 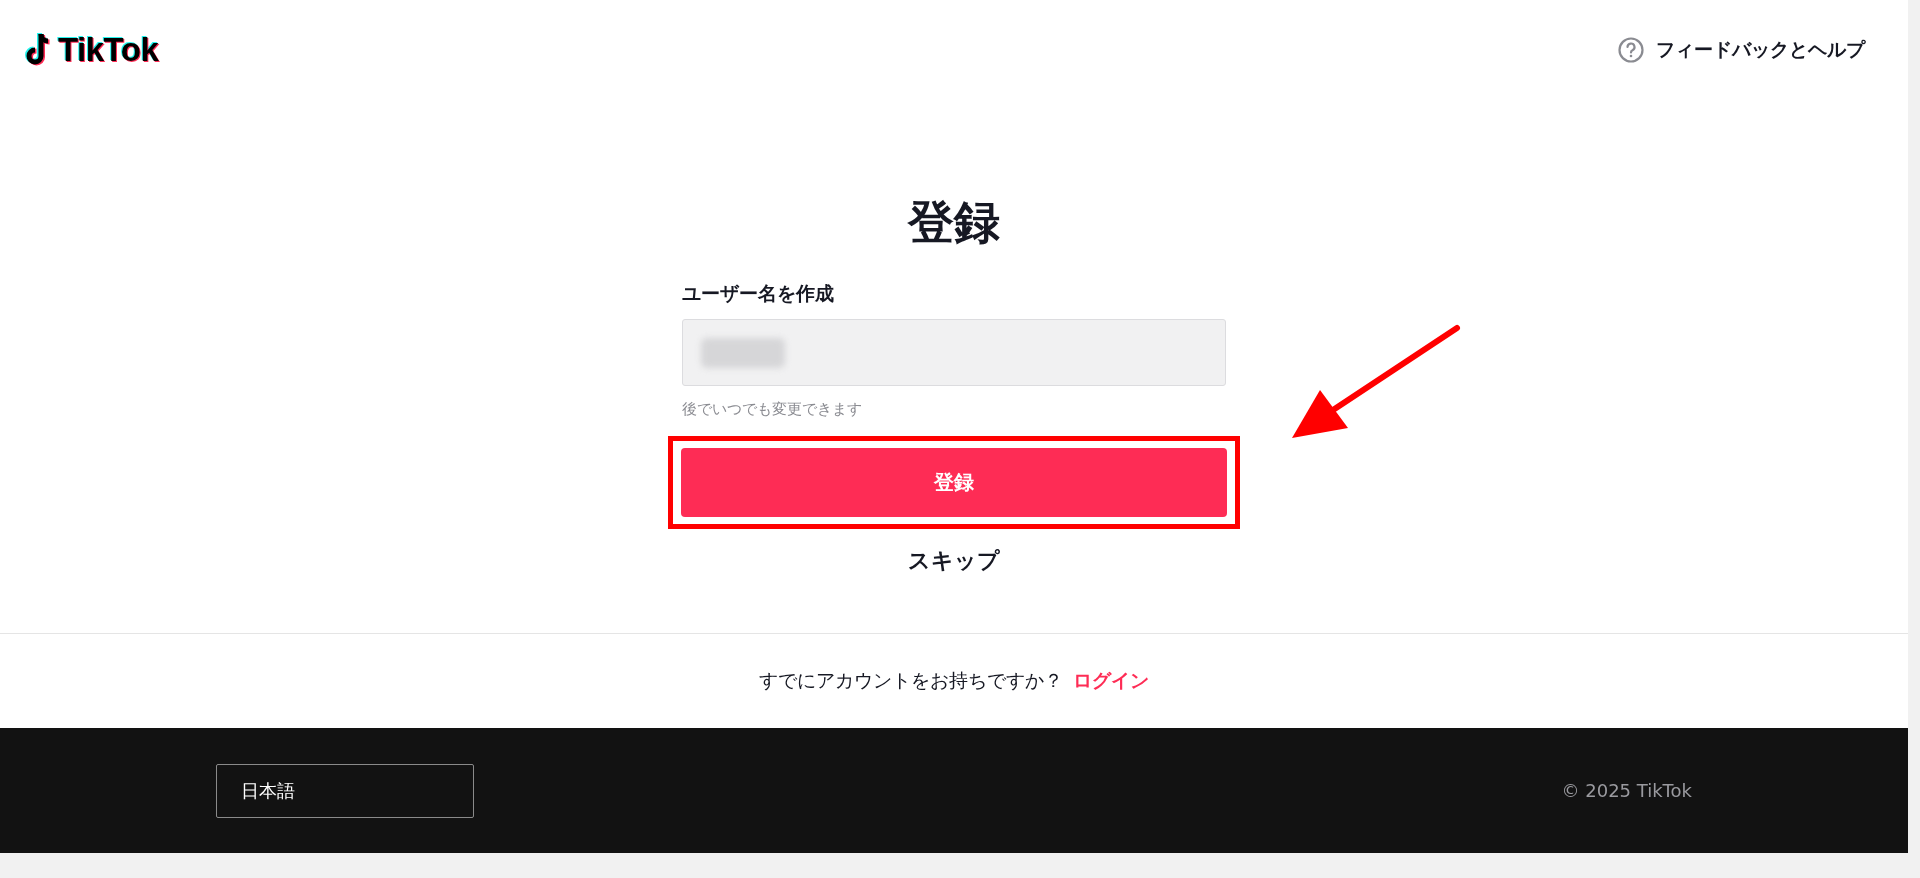 What do you see at coordinates (954, 482) in the screenshot?
I see `submit-button: 登録` at bounding box center [954, 482].